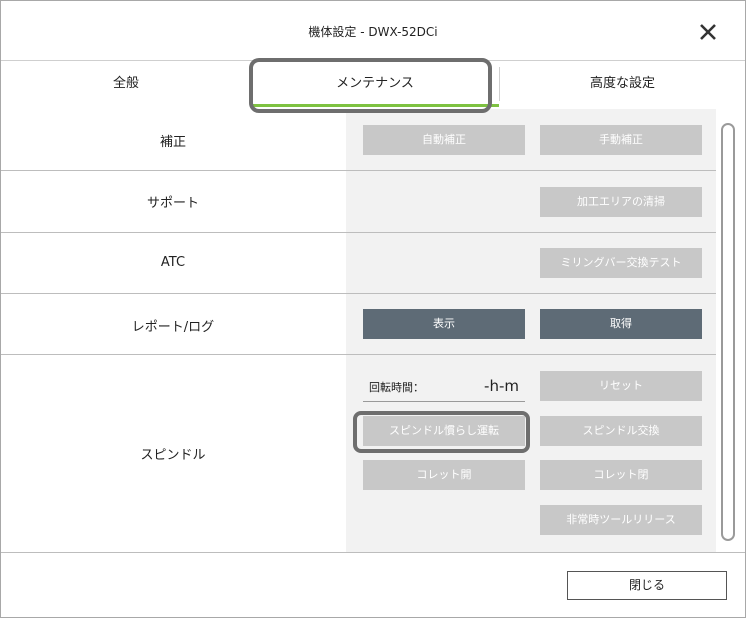  I want to click on tab-maintenance-label: メンテナンス, so click(375, 83).